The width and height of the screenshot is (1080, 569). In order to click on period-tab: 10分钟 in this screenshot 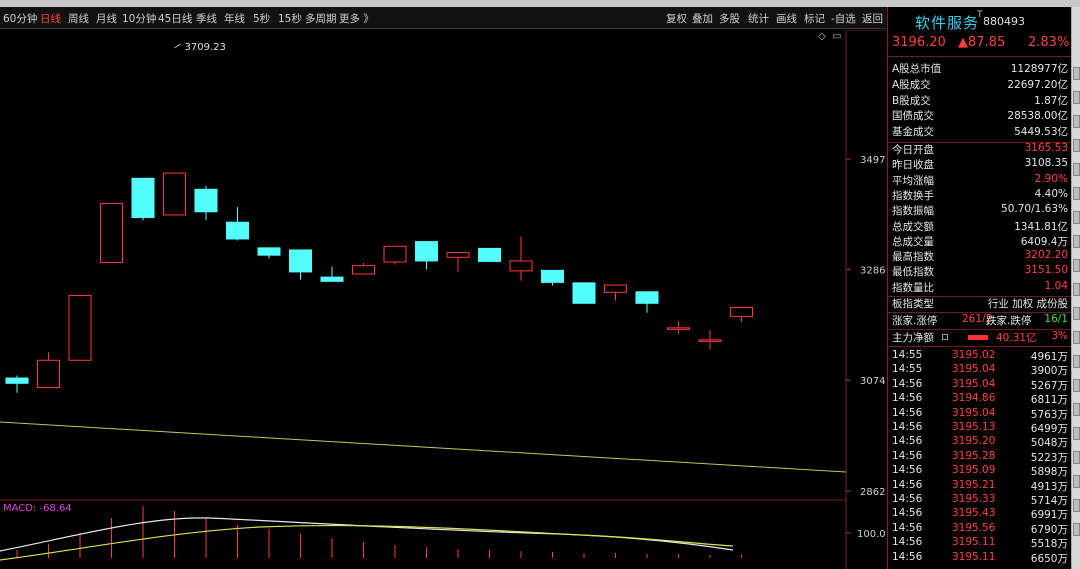, I will do `click(139, 18)`.